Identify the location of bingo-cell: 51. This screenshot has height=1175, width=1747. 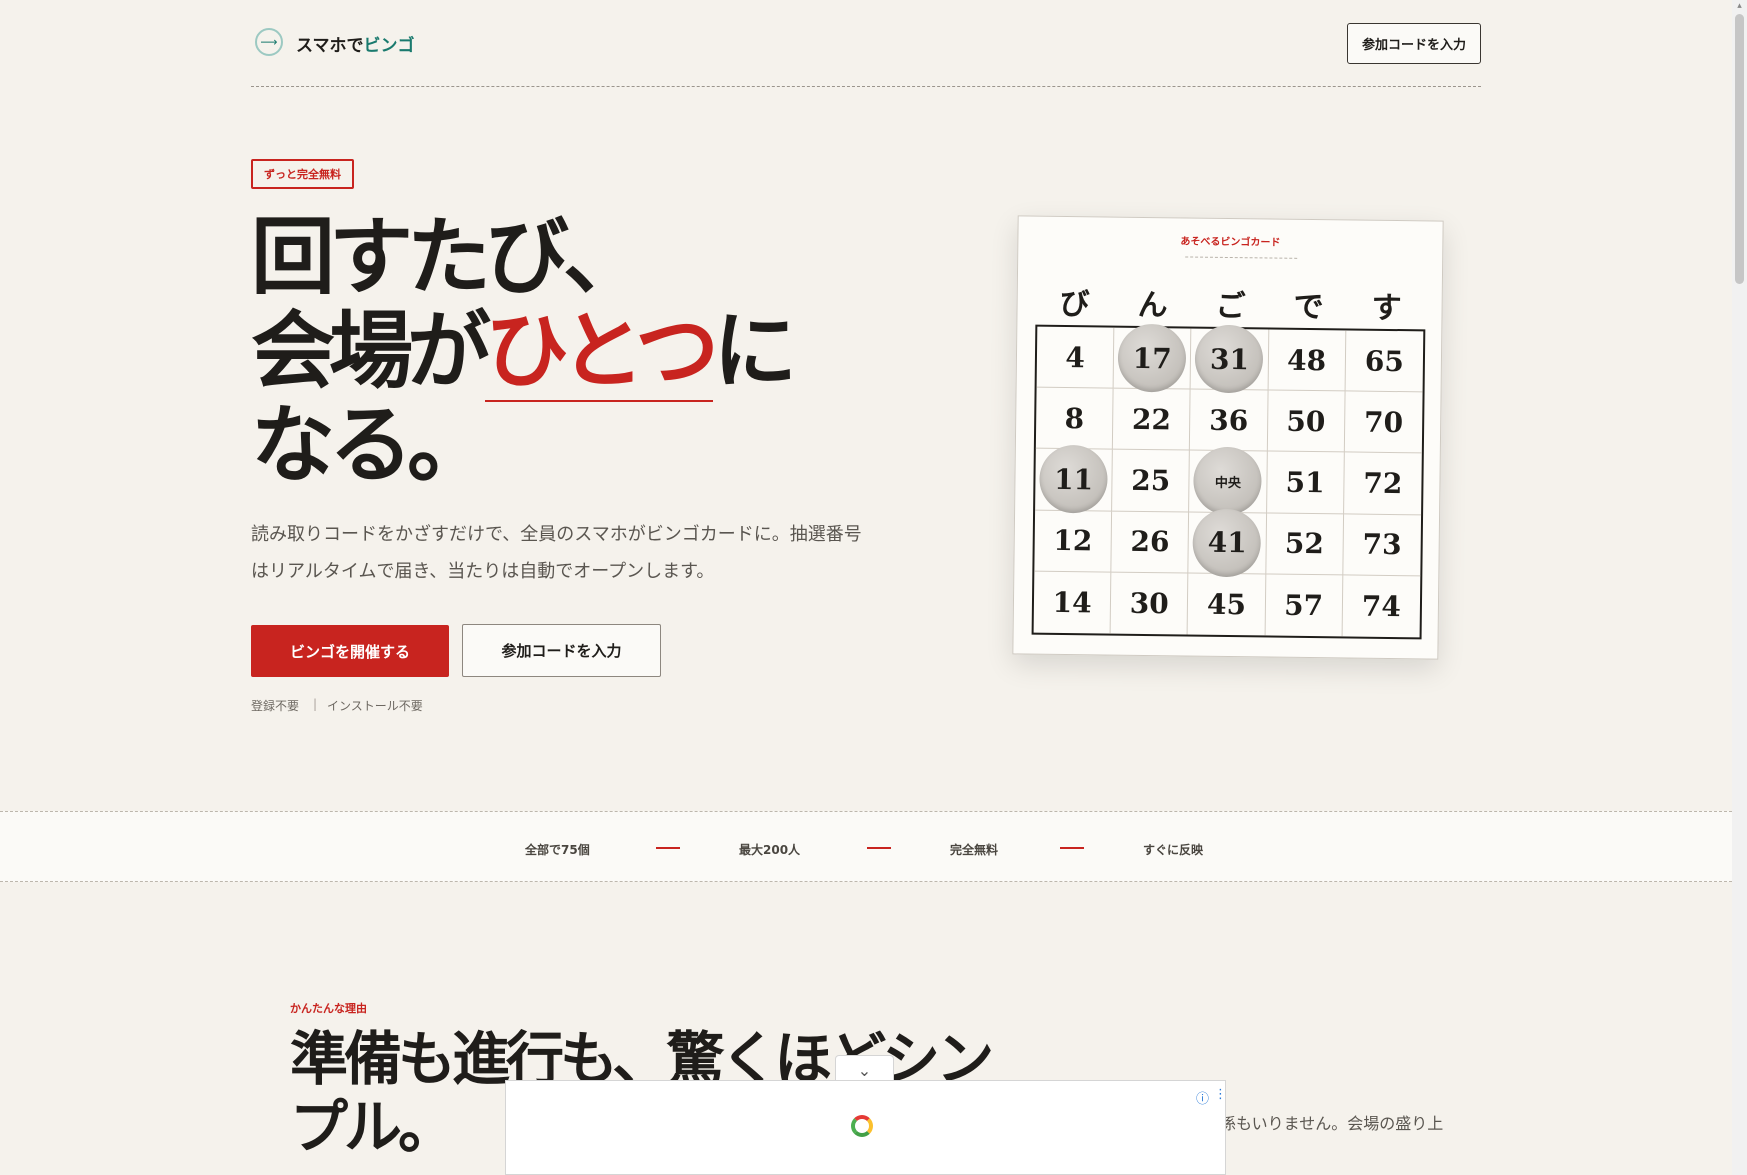
(1305, 483).